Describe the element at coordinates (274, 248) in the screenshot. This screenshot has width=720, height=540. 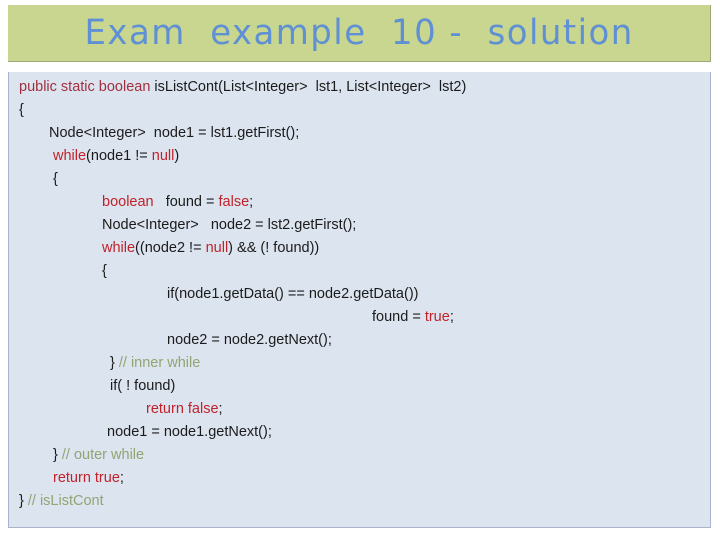
I see `code-token: ) && (! found))` at that location.